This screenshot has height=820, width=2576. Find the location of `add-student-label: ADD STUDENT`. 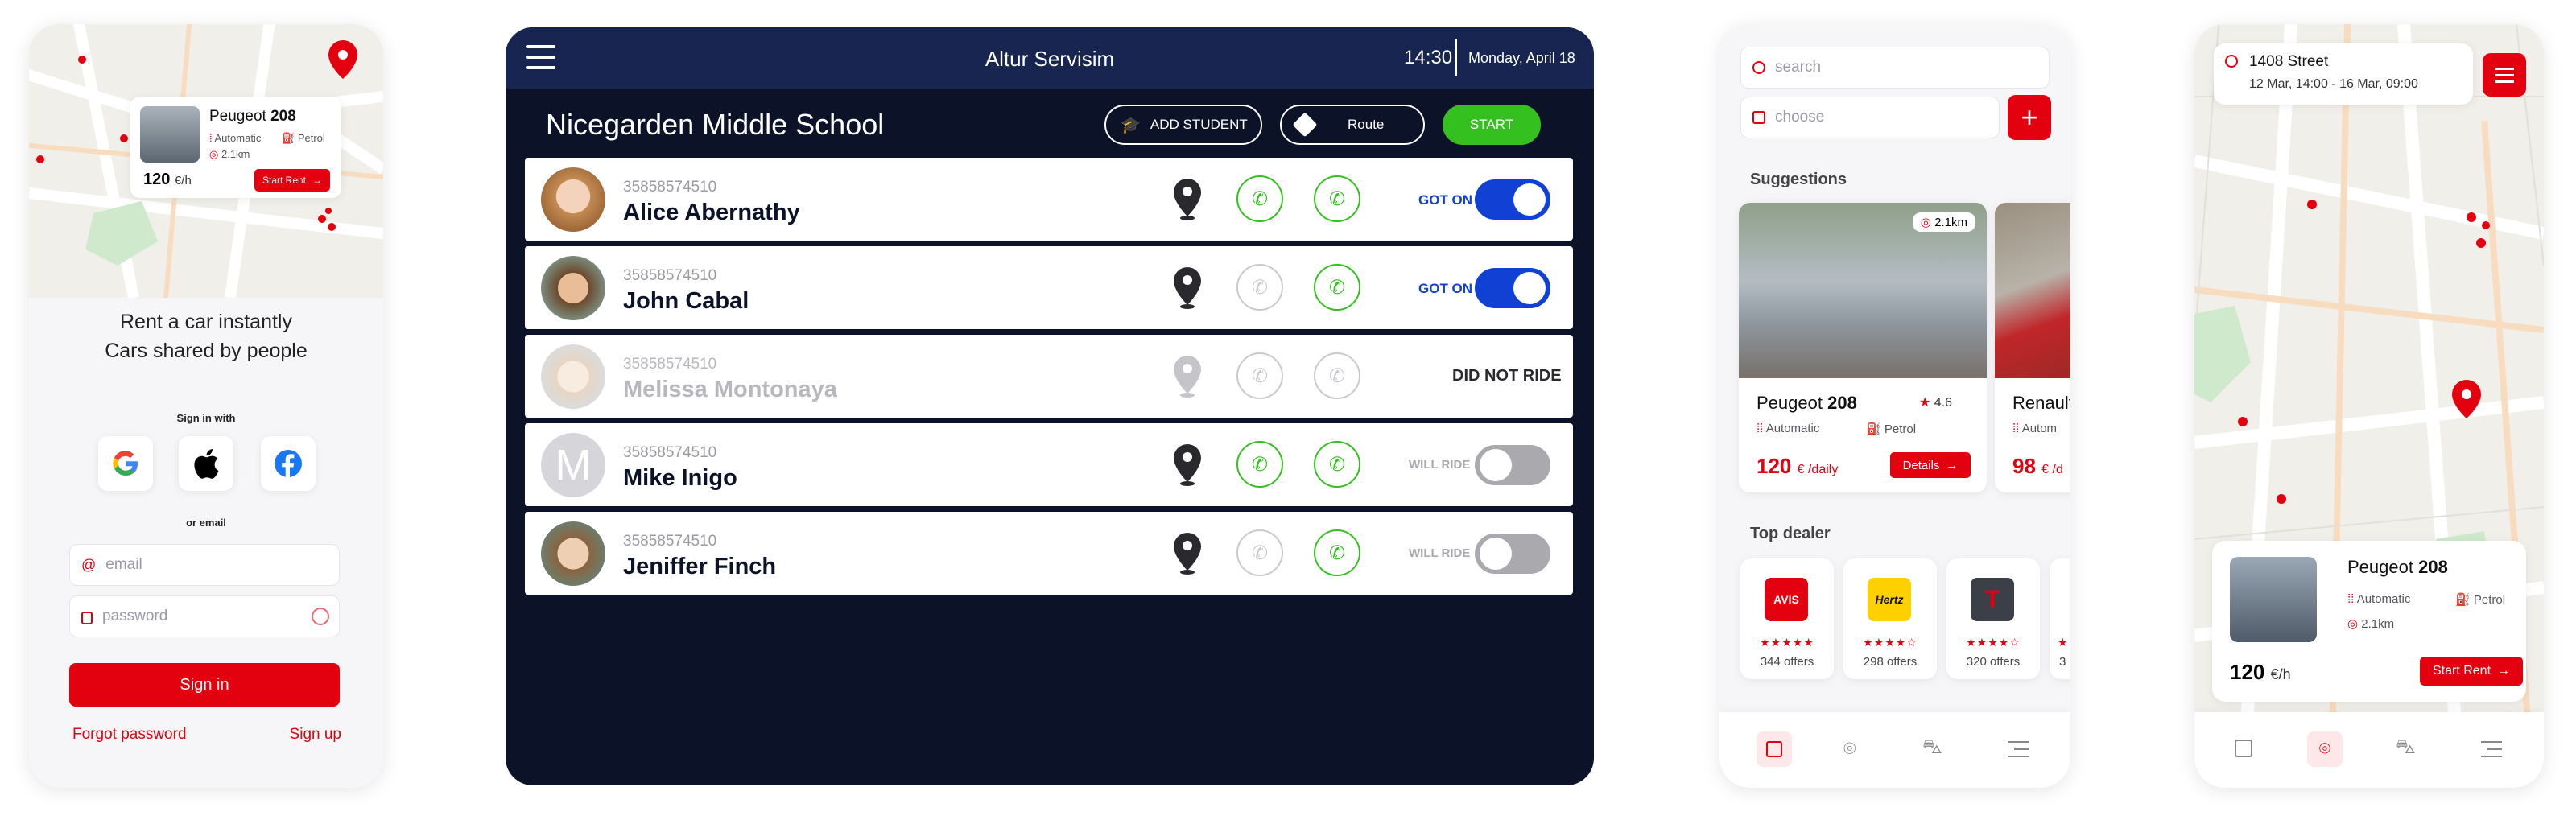

add-student-label: ADD STUDENT is located at coordinates (1199, 125).